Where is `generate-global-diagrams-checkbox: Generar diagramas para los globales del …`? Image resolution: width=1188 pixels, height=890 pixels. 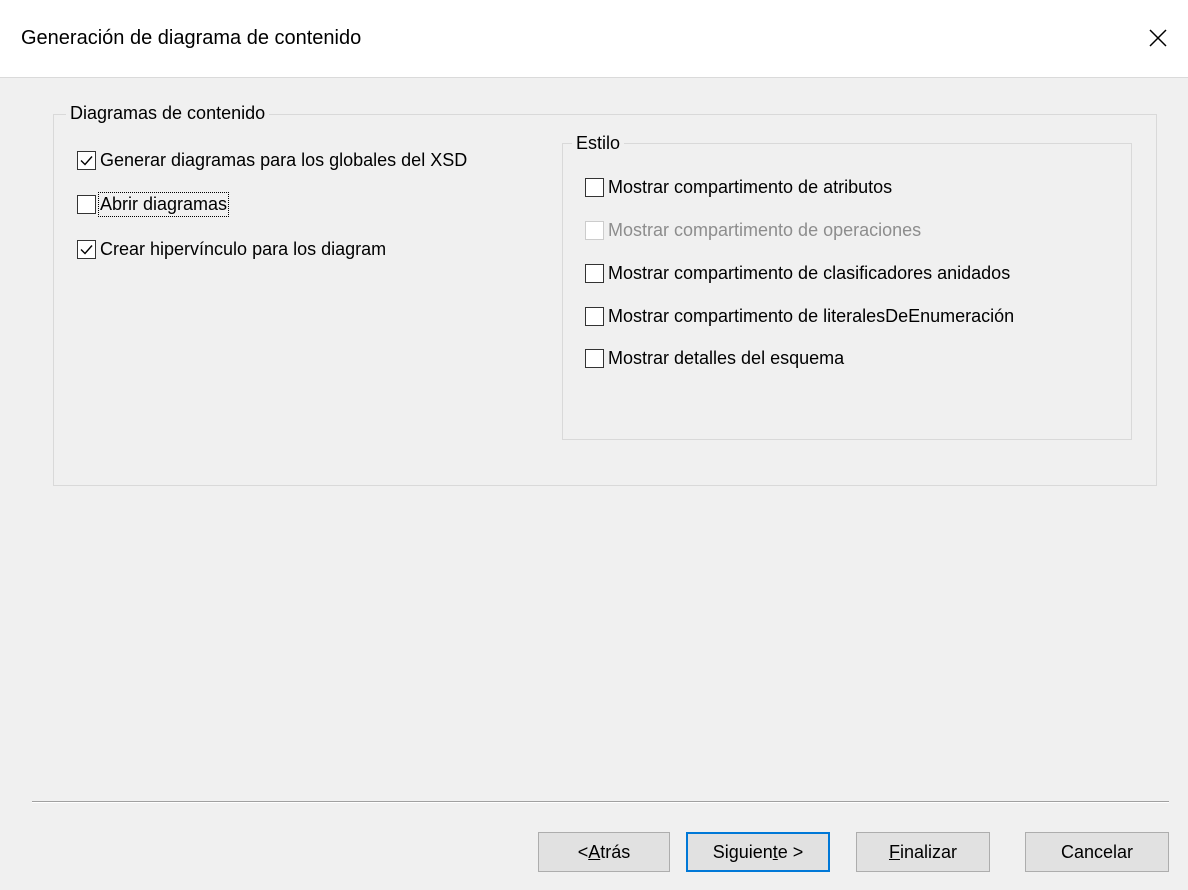 generate-global-diagrams-checkbox: Generar diagramas para los globales del … is located at coordinates (272, 160).